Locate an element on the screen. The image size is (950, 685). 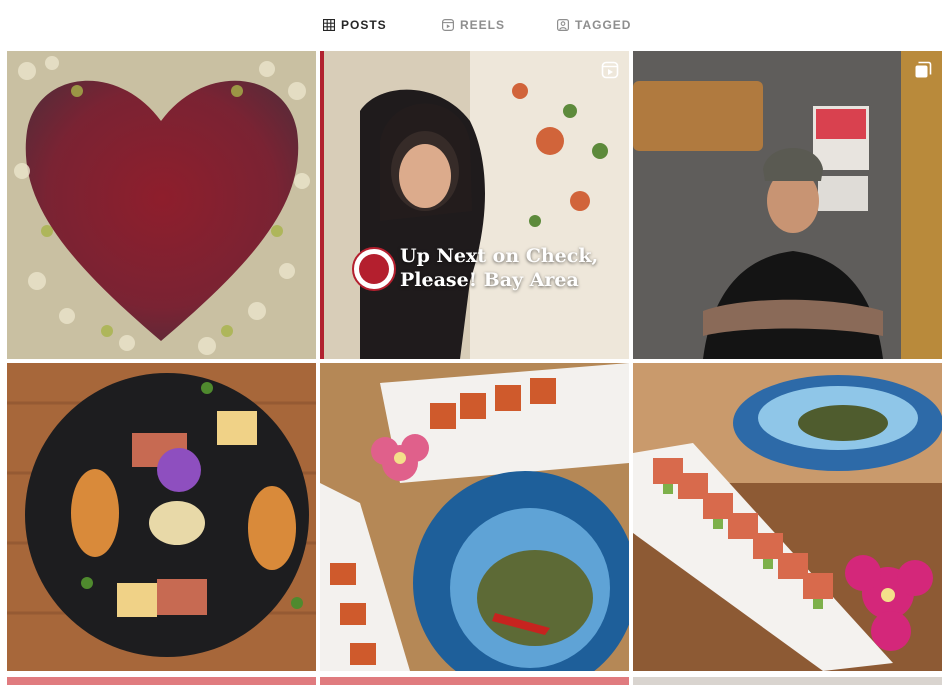
tab-tagged: TAGGED is located at coordinates (594, 25).